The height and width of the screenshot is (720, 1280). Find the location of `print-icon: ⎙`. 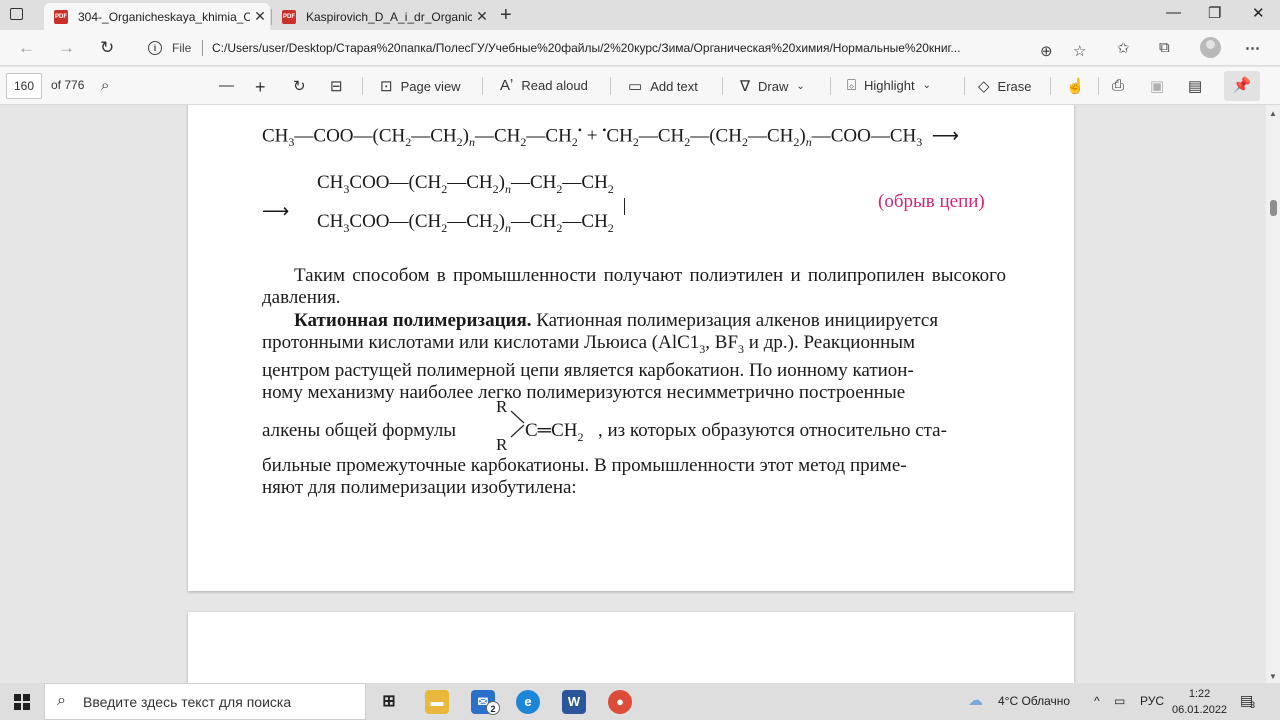

print-icon: ⎙ is located at coordinates (1118, 85).